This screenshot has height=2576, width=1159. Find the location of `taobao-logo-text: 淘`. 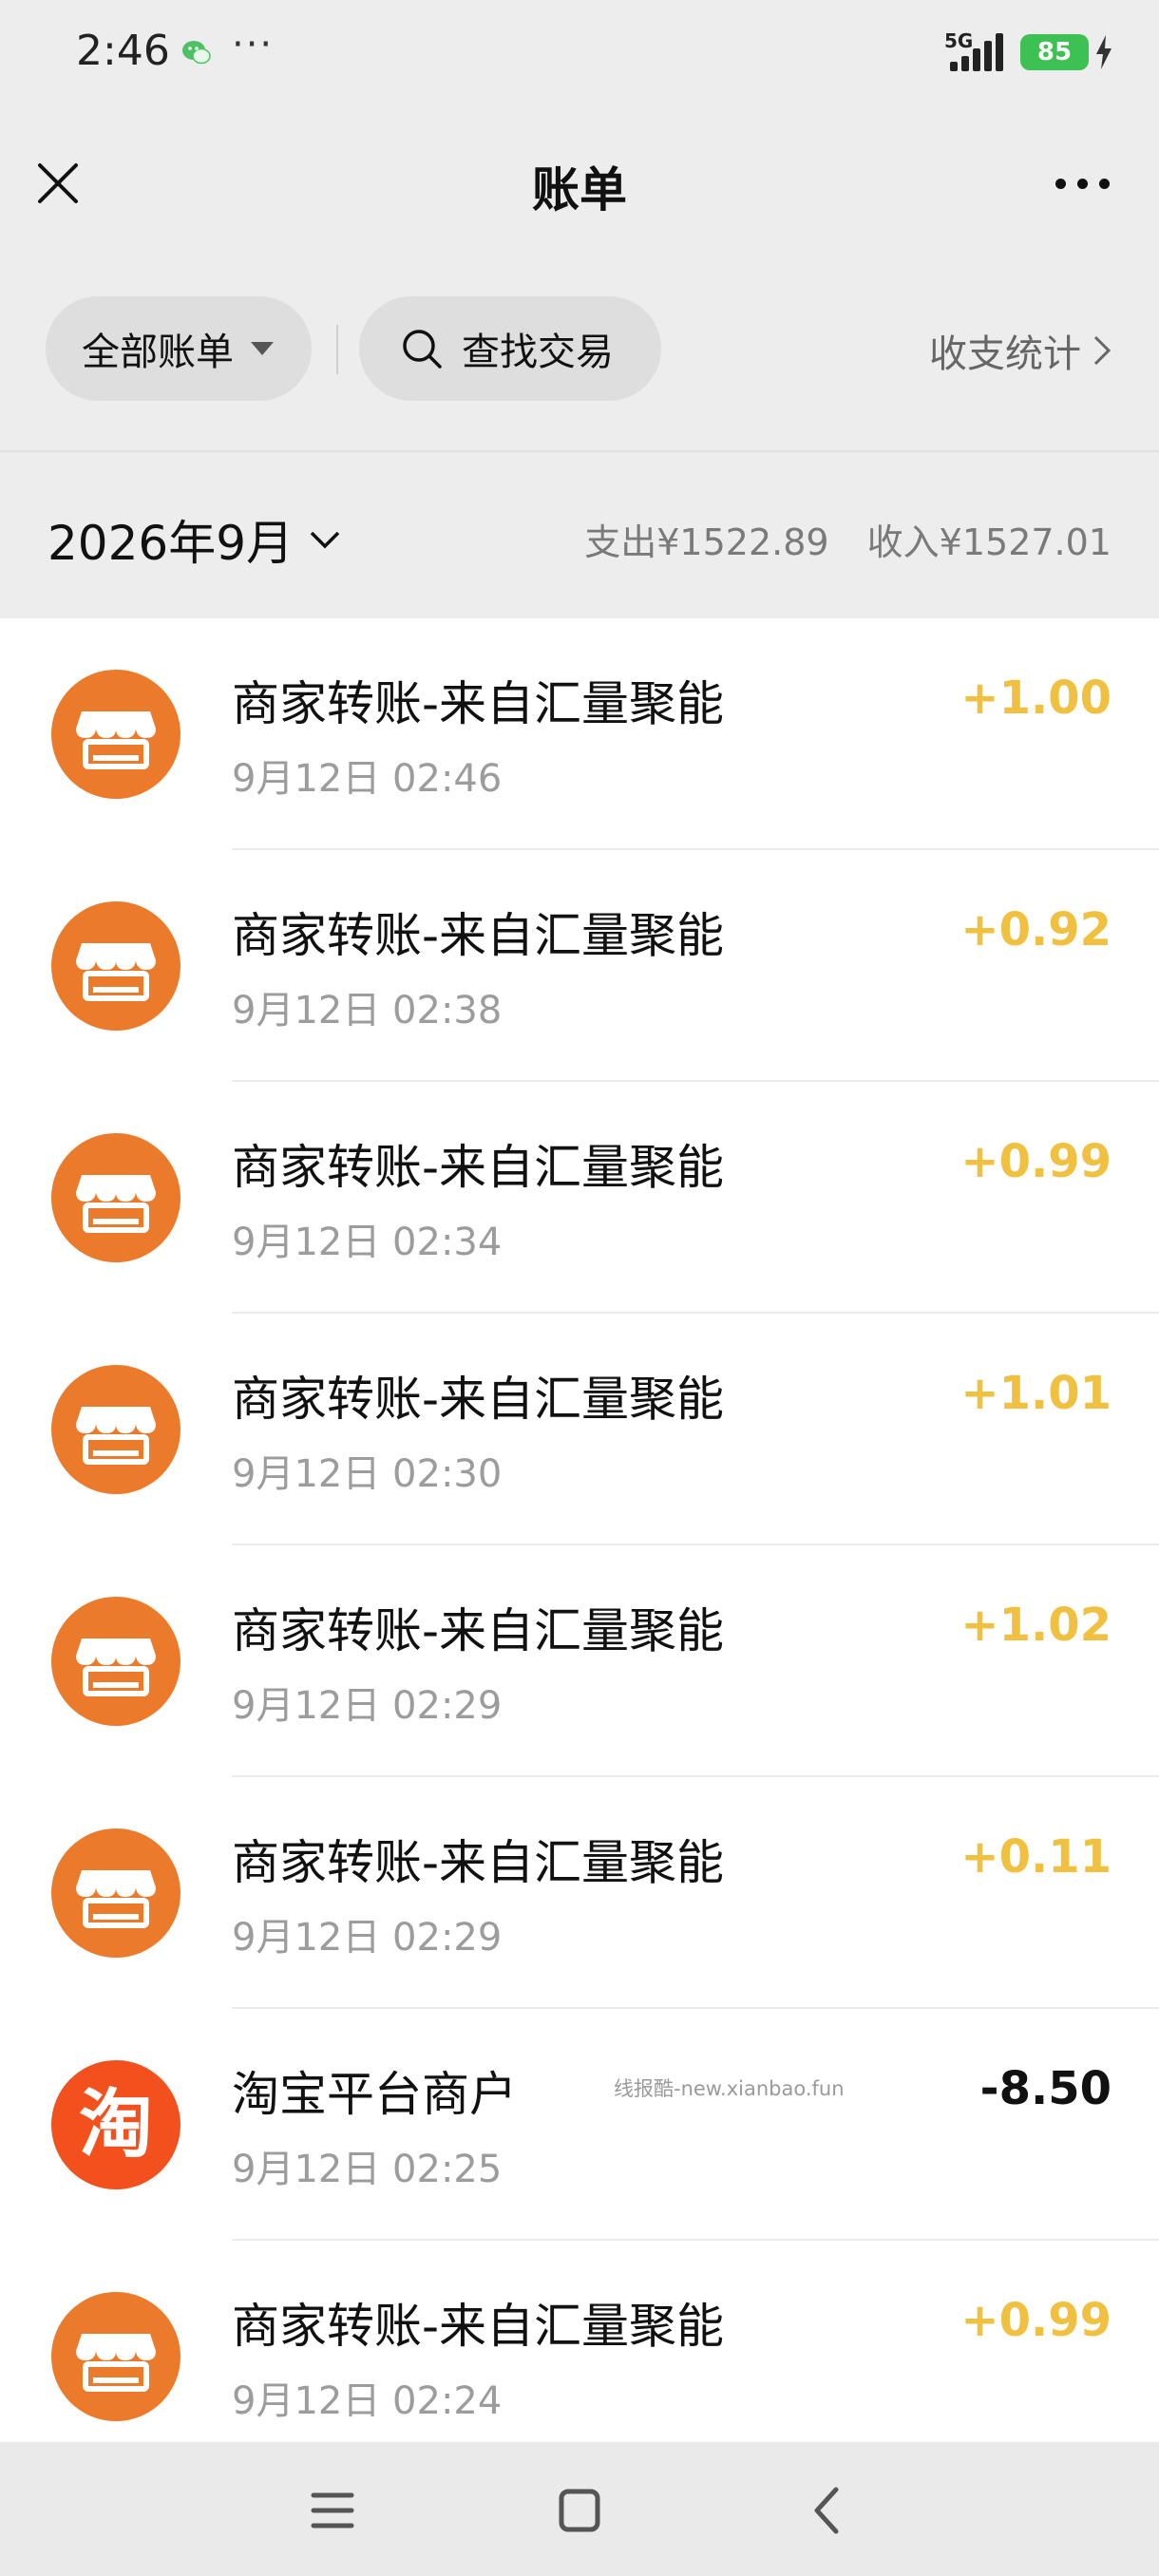

taobao-logo-text: 淘 is located at coordinates (116, 2125).